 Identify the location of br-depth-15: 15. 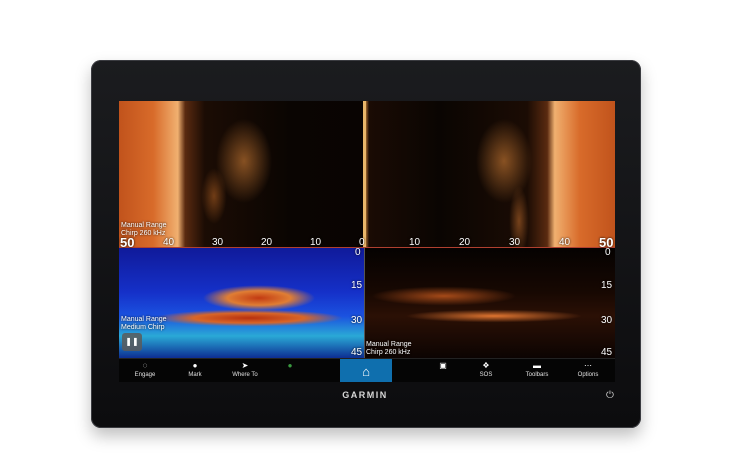
(607, 285).